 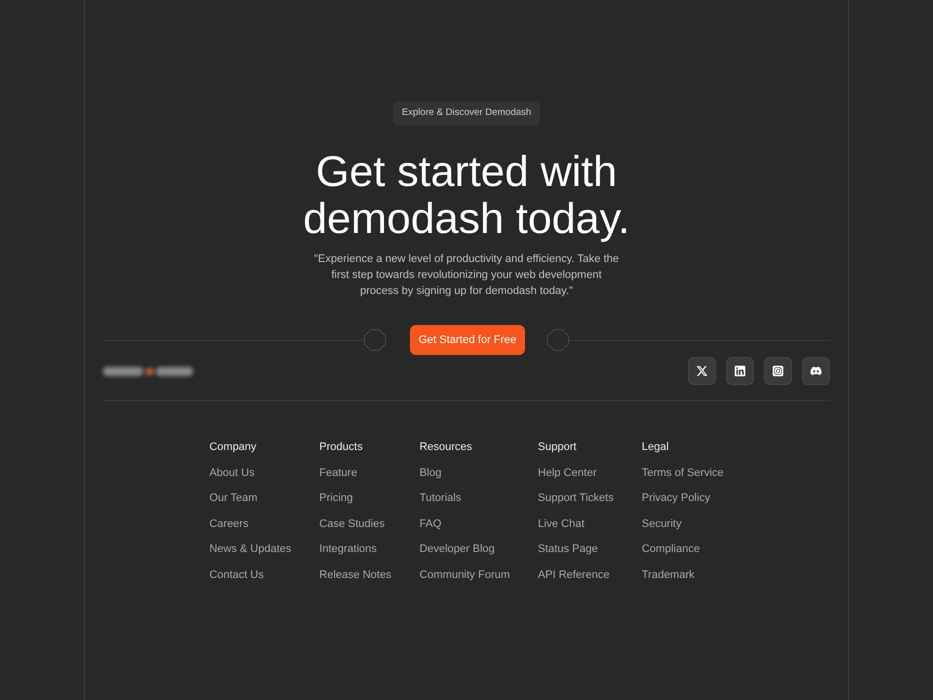 What do you see at coordinates (683, 549) in the screenshot?
I see `footer-link: Compliance` at bounding box center [683, 549].